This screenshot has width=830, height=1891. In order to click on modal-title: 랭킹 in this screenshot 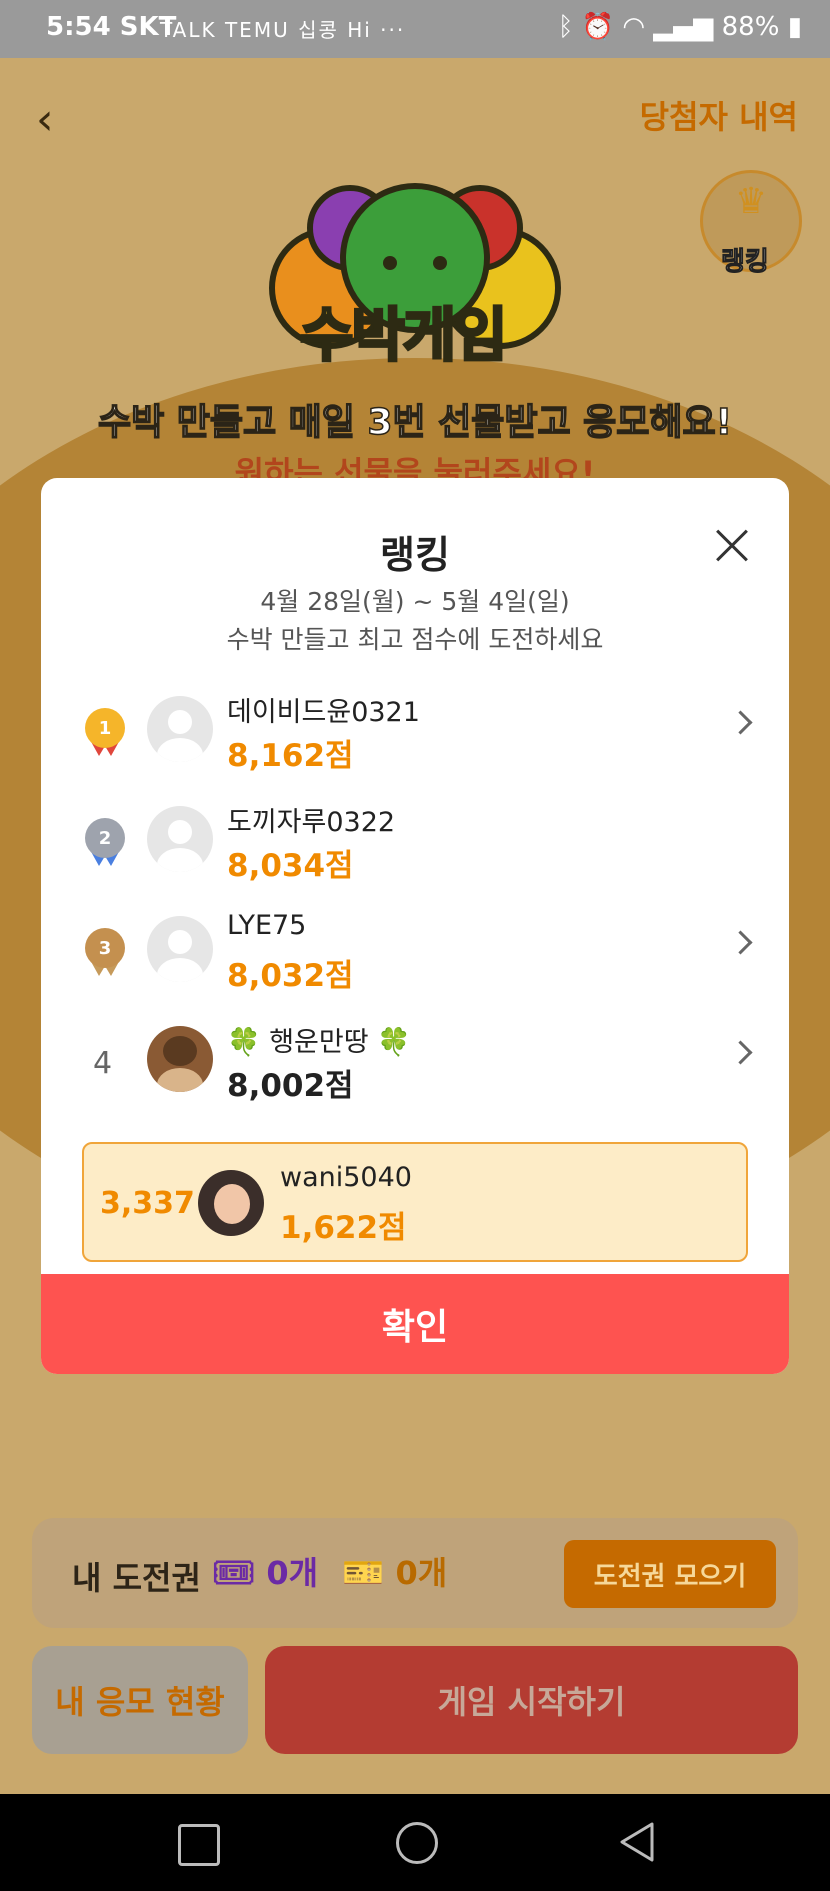, I will do `click(415, 555)`.